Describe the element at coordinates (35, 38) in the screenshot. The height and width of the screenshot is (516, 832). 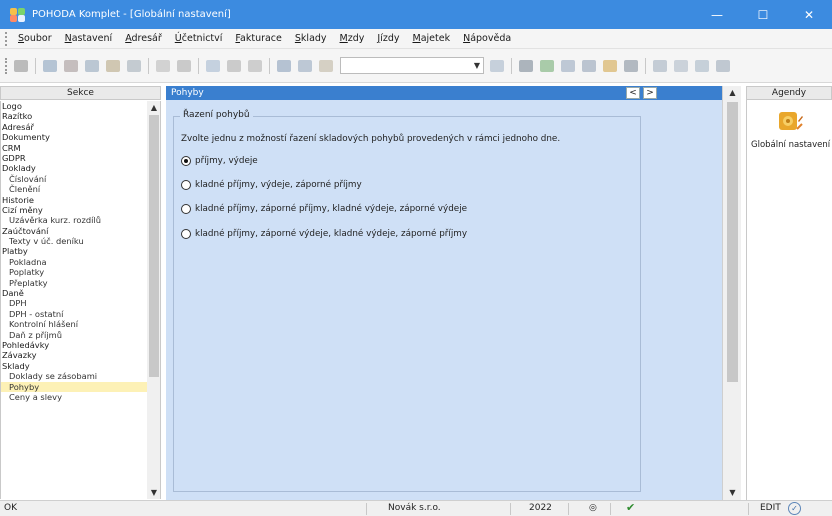
I see `menu-soubor: Soubor` at that location.